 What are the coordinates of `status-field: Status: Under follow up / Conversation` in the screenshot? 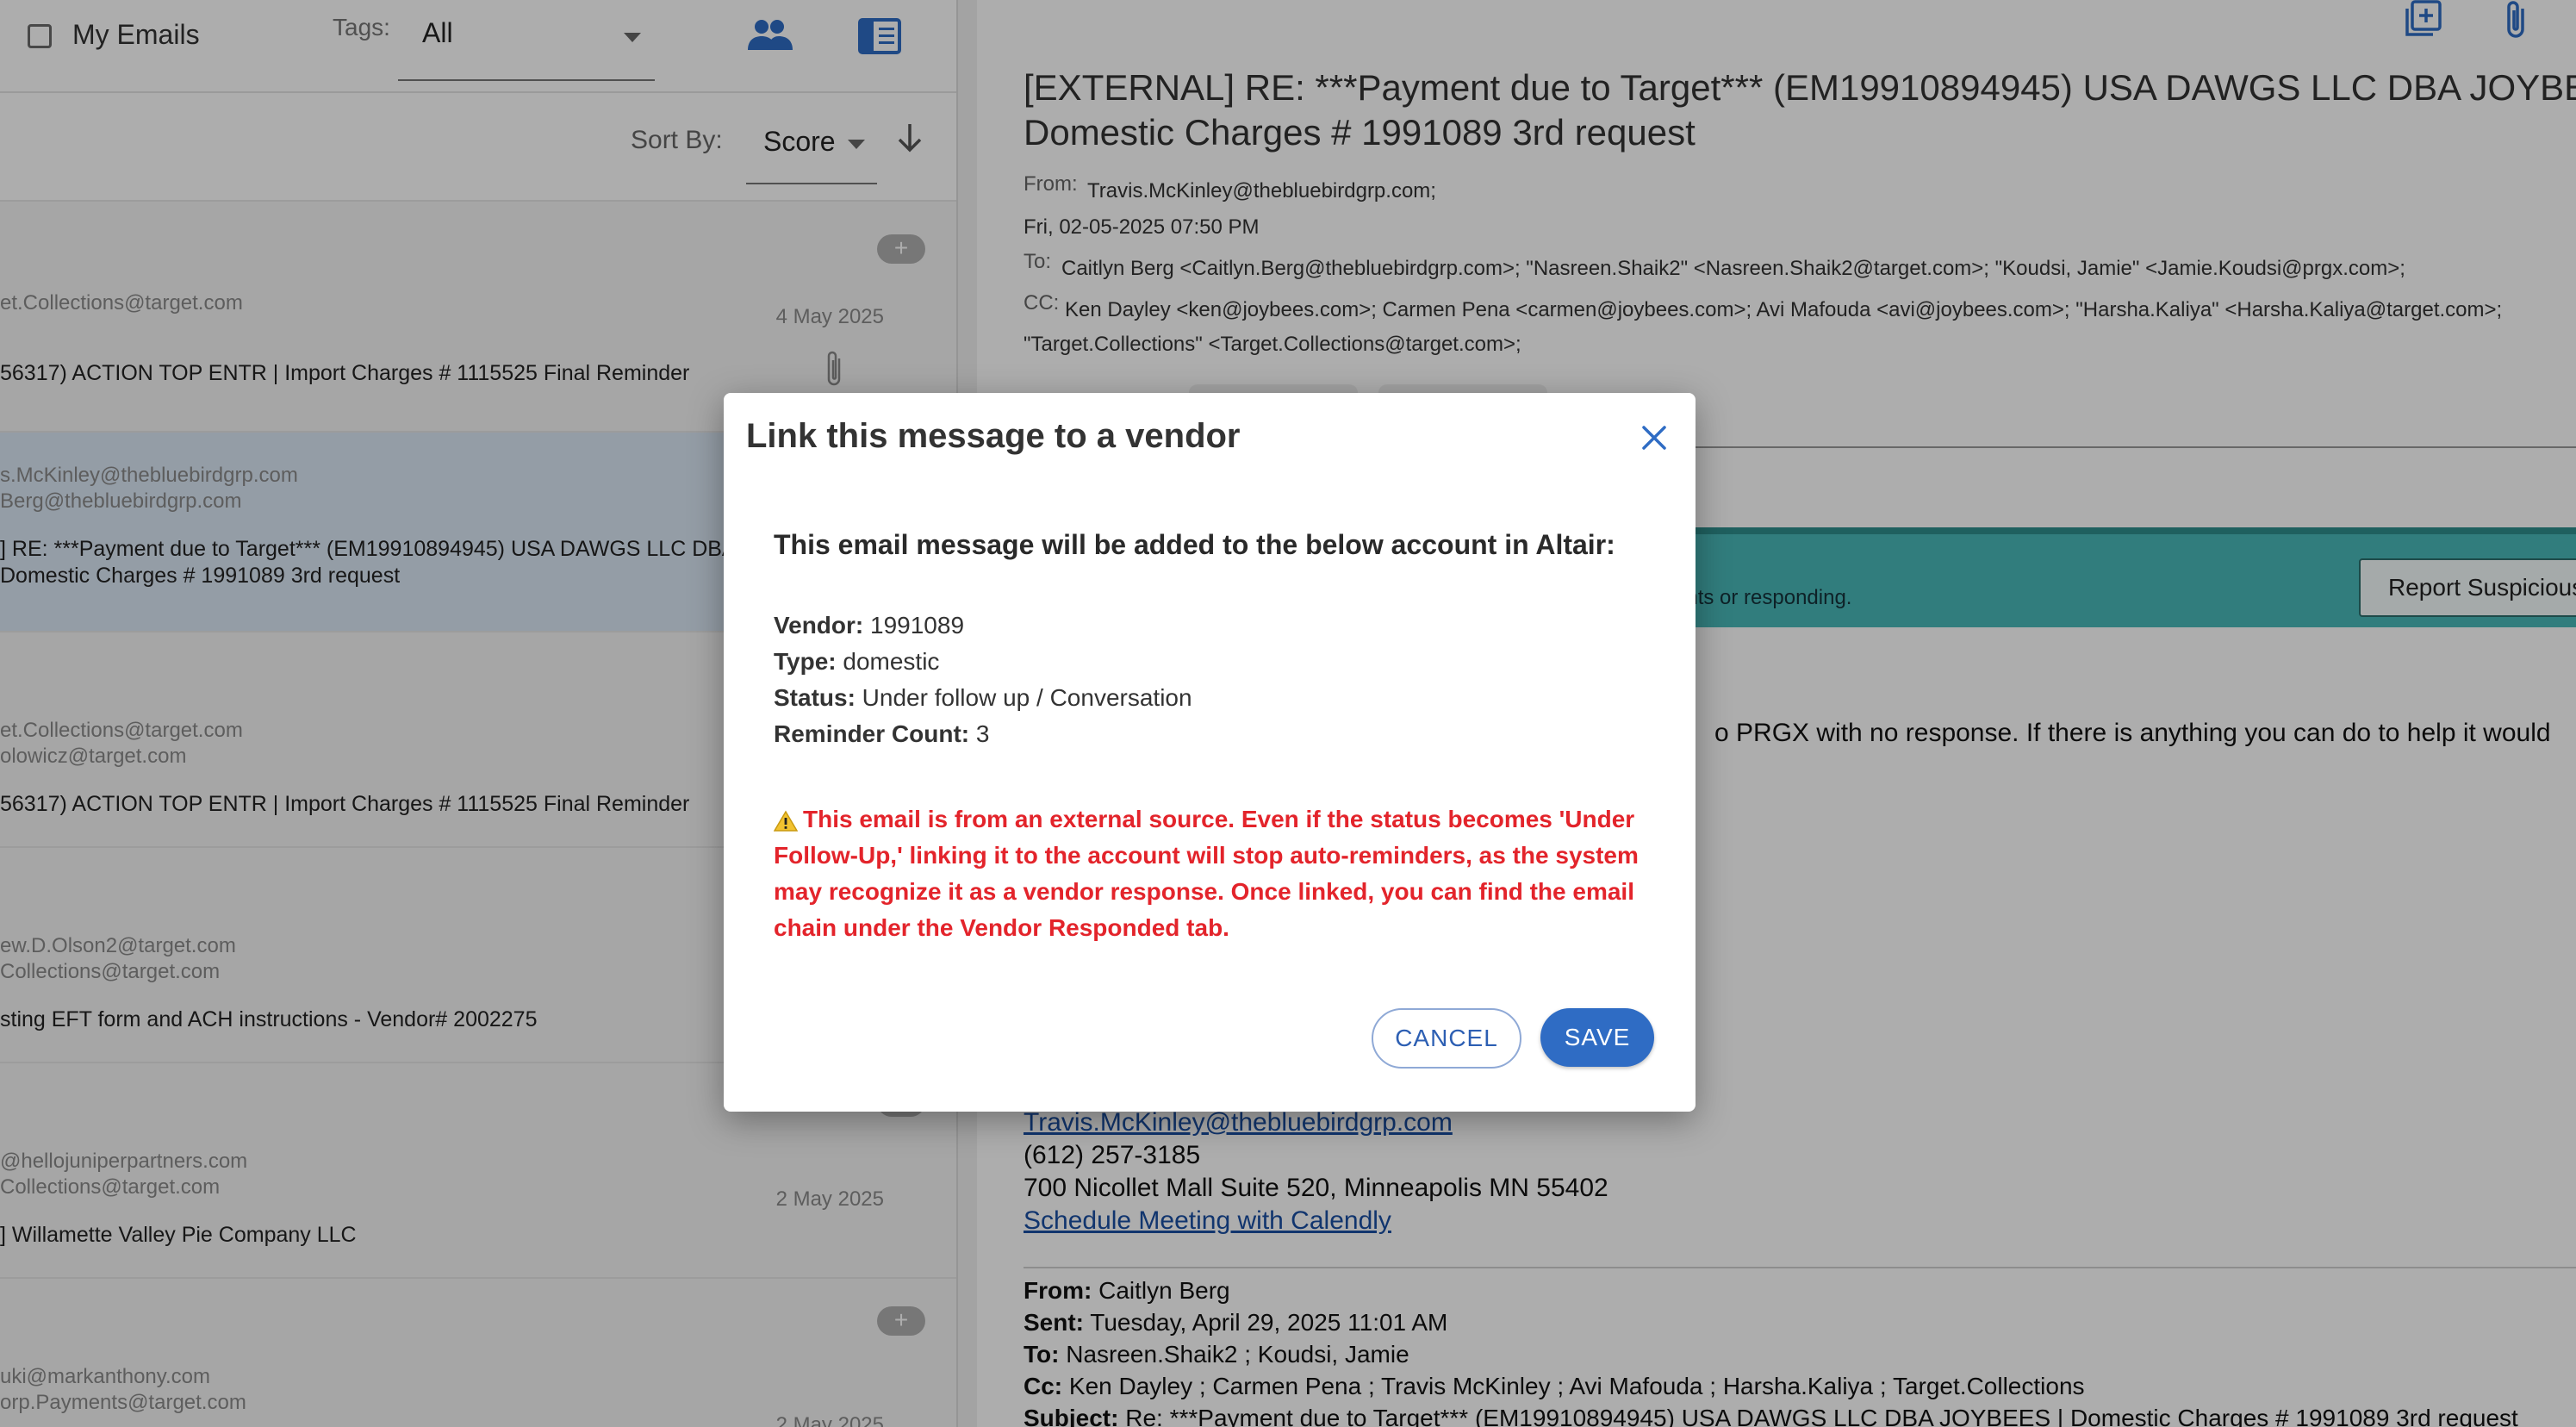 It's located at (983, 697).